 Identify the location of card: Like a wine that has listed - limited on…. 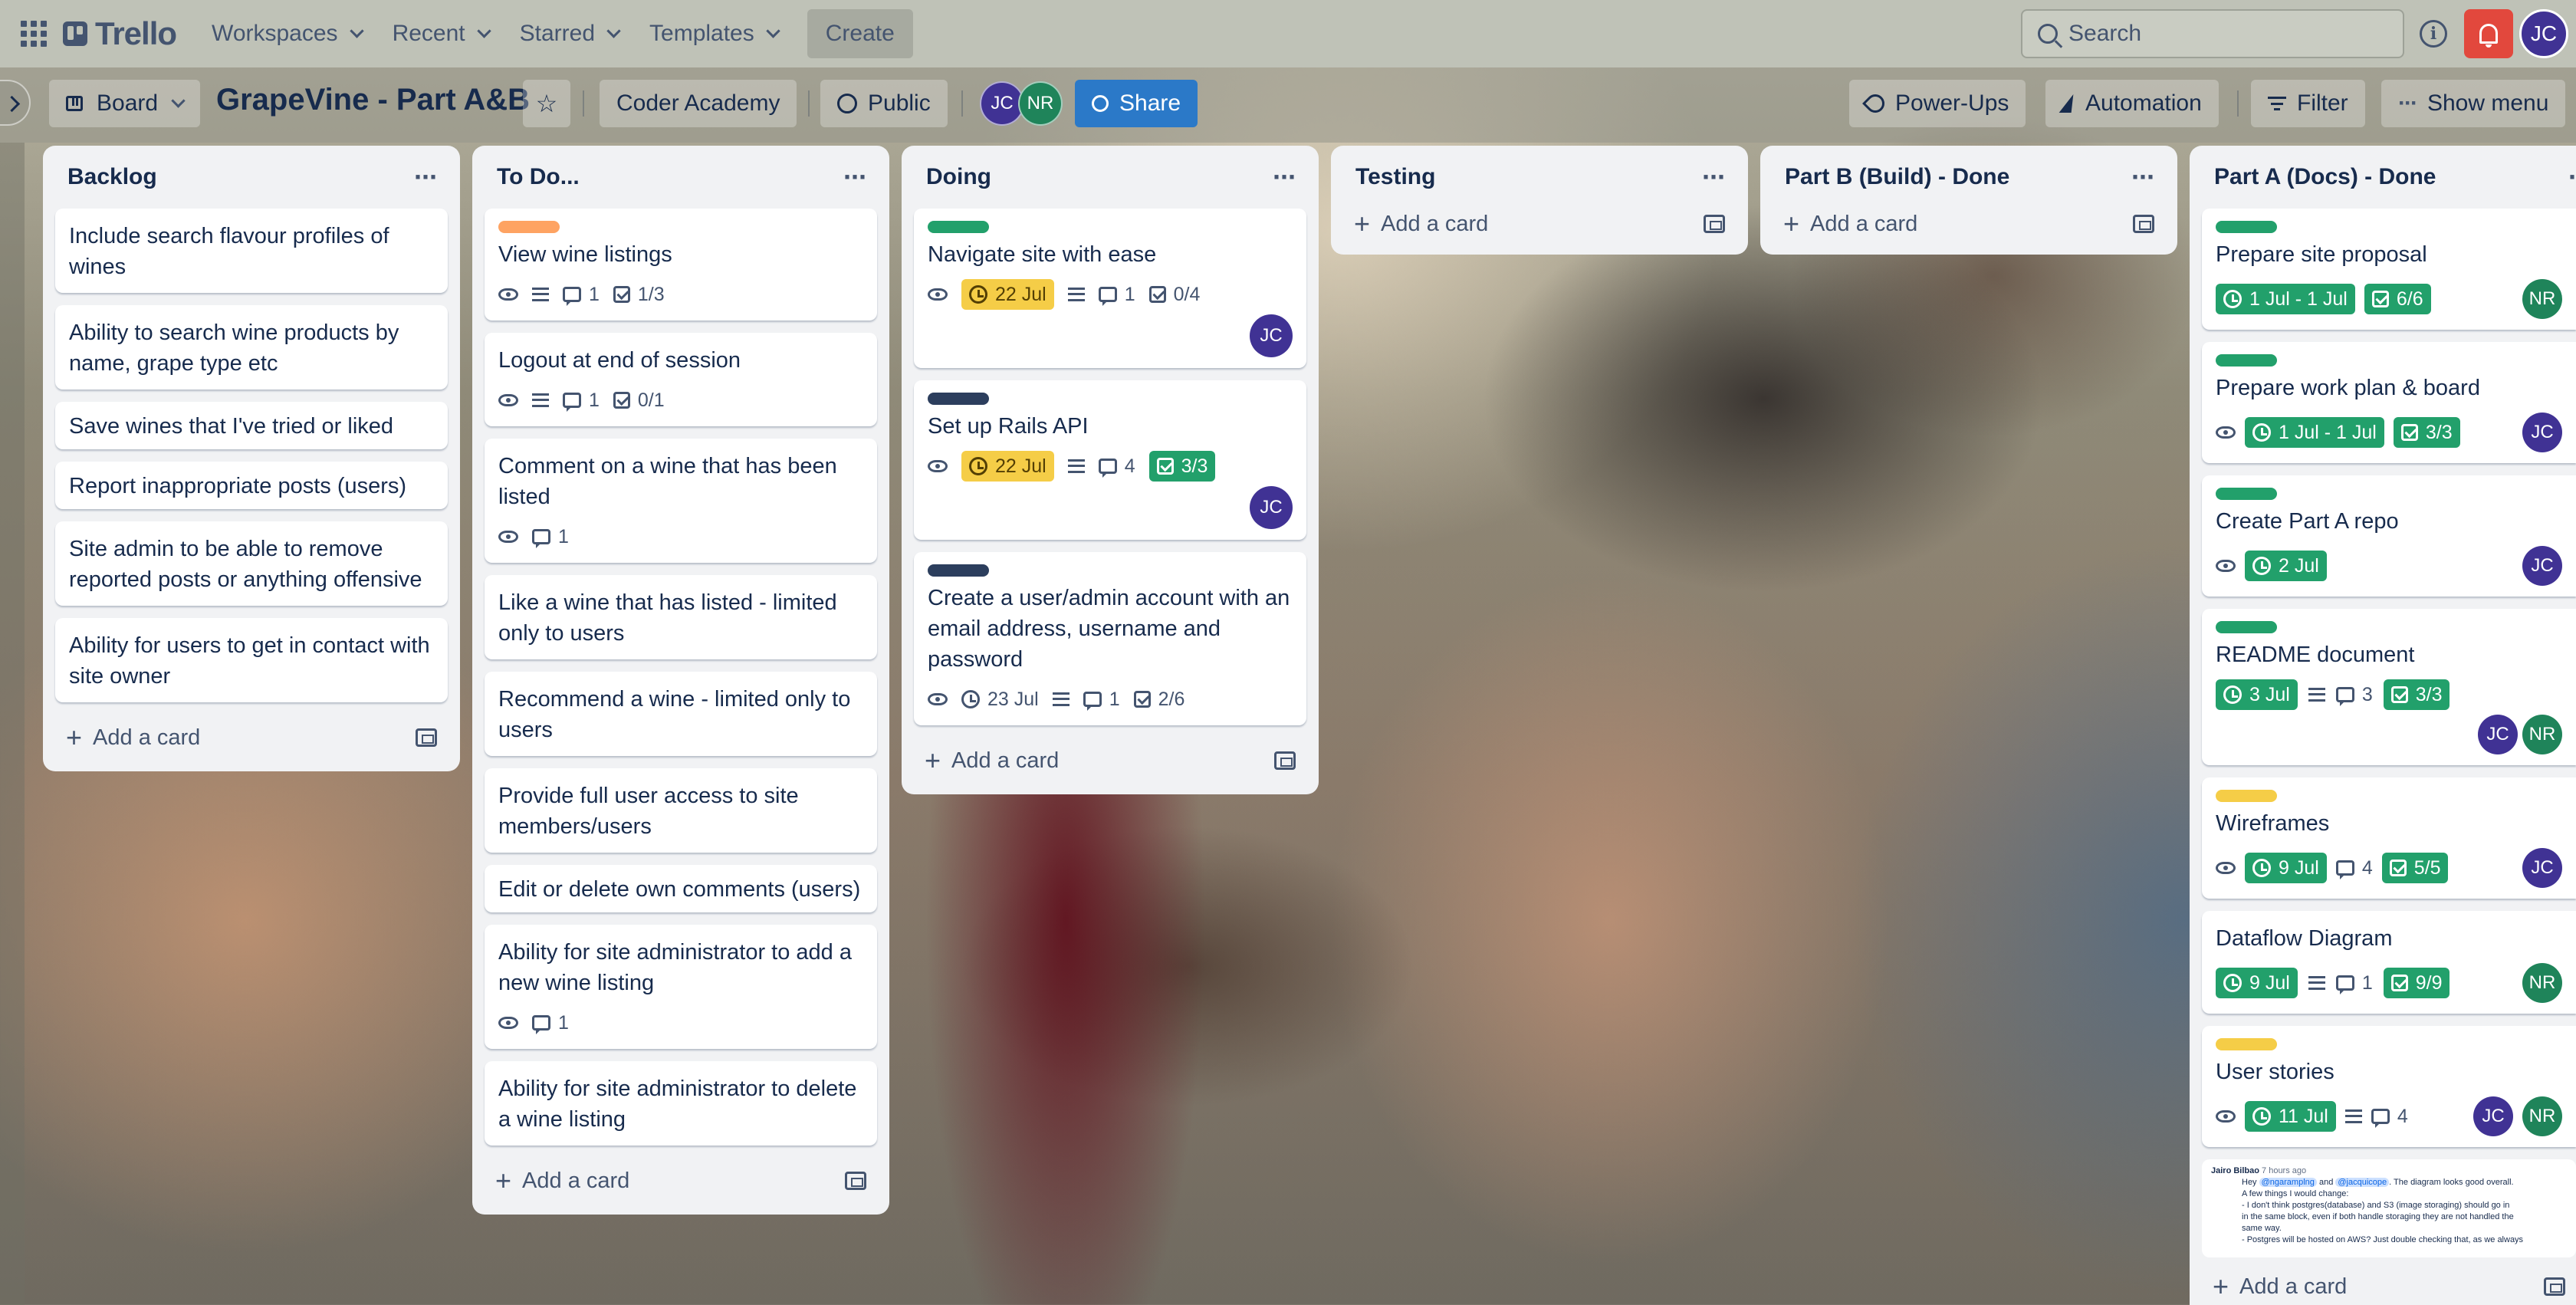
(681, 617).